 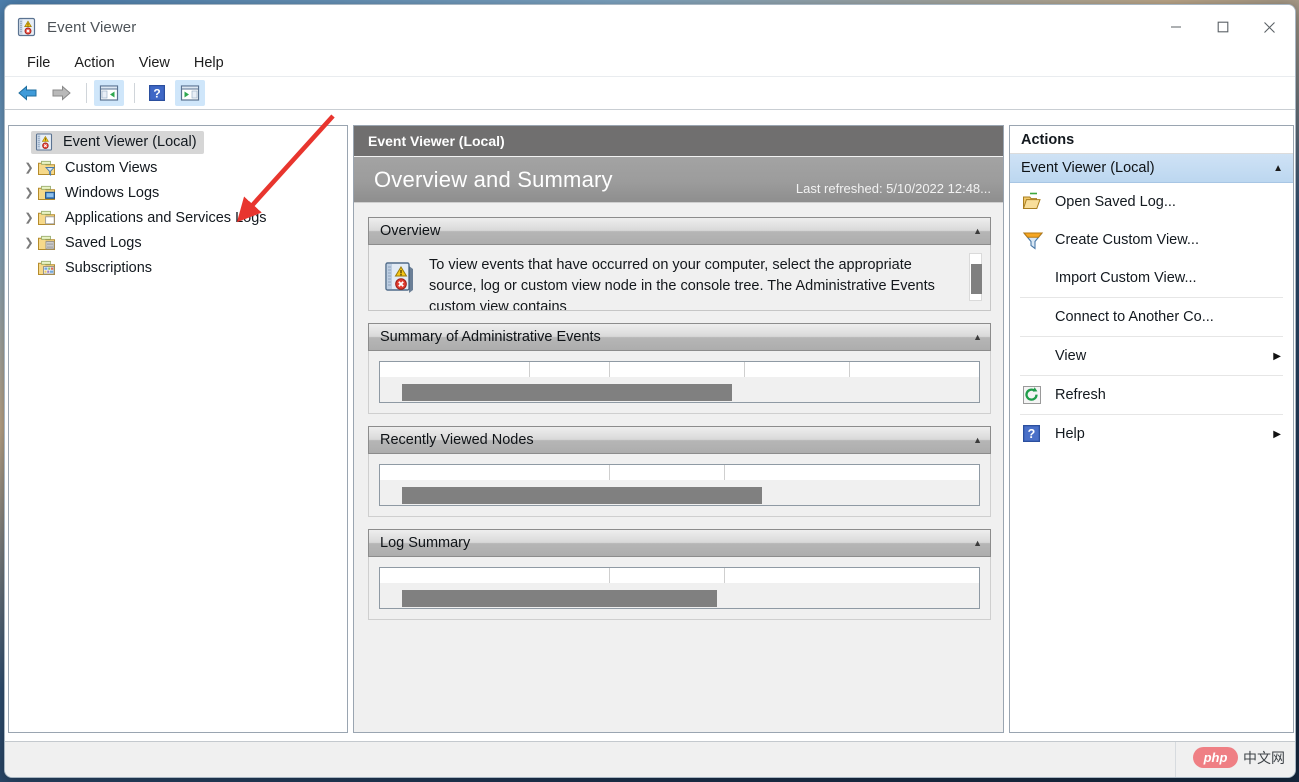 What do you see at coordinates (28, 93) in the screenshot?
I see `back-arrow-icon` at bounding box center [28, 93].